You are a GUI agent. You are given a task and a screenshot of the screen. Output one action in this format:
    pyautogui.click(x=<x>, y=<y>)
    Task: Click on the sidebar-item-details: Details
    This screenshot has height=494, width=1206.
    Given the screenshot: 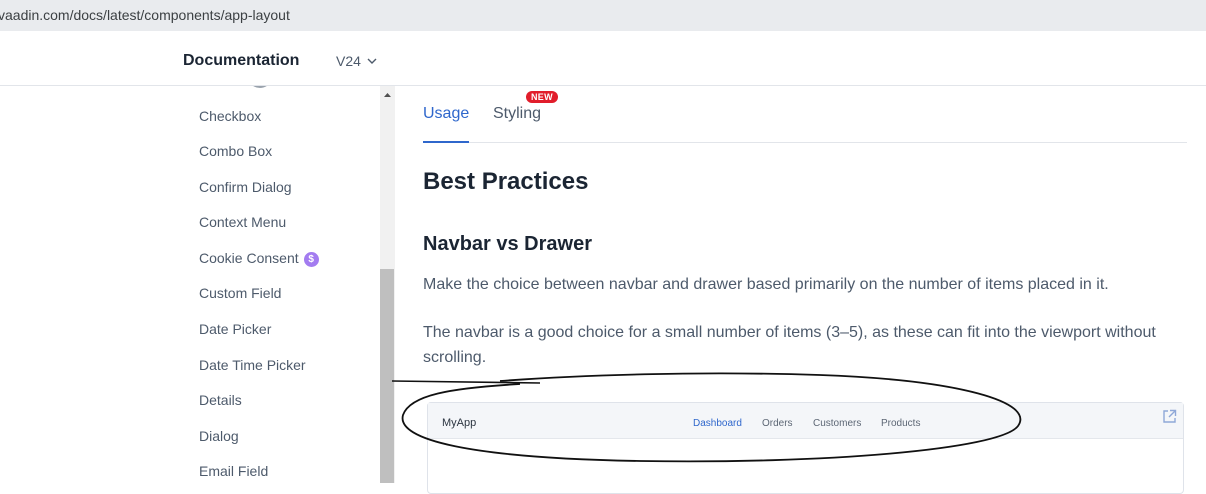 What is the action you would take?
    pyautogui.click(x=220, y=400)
    